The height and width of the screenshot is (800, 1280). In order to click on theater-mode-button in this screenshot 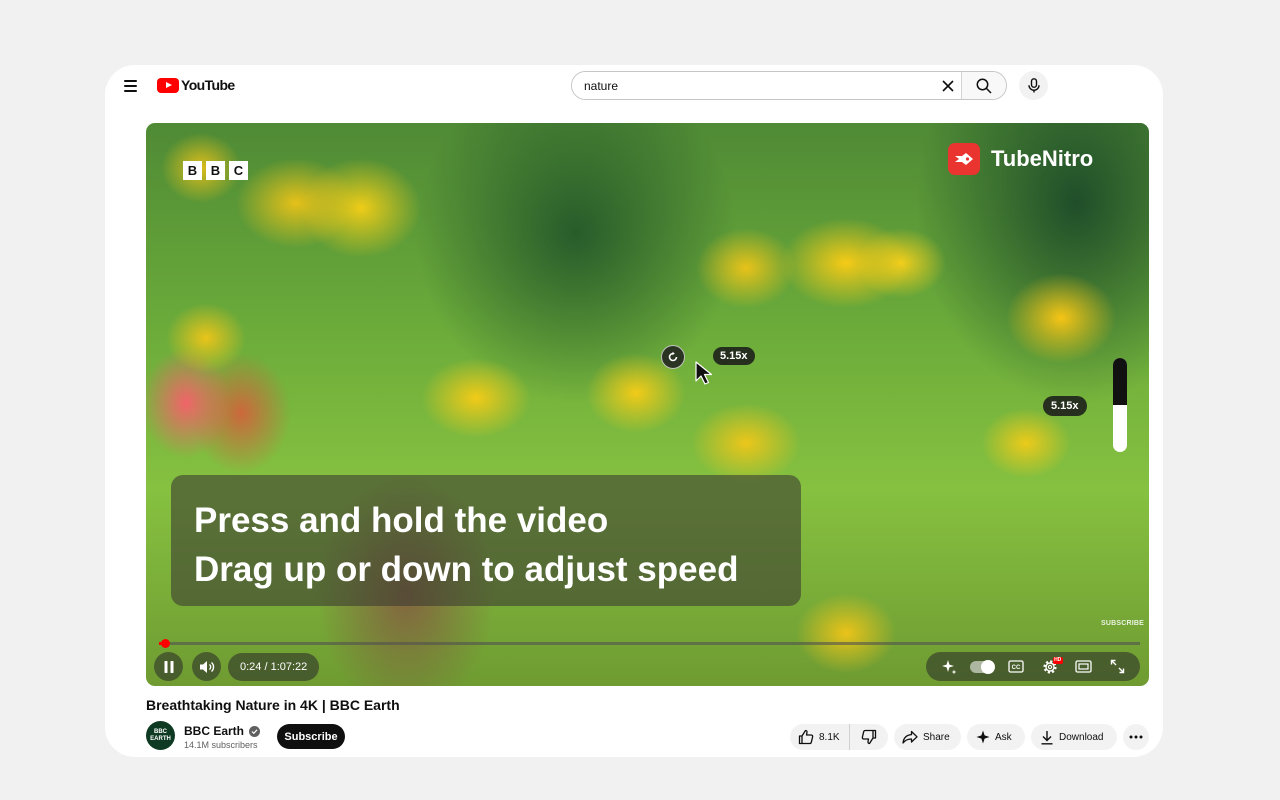, I will do `click(1083, 667)`.